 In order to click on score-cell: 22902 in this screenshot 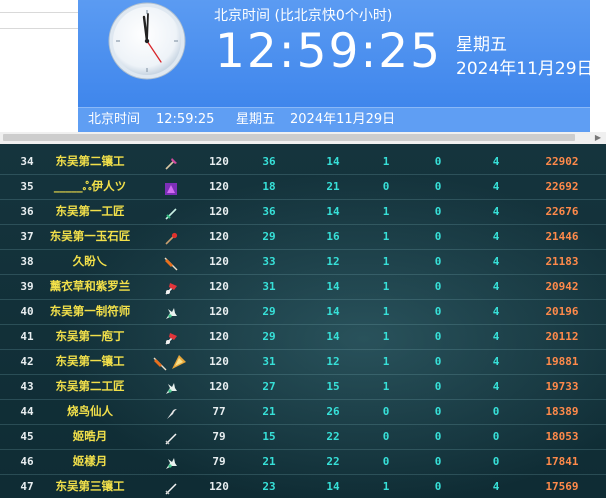, I will do `click(562, 161)`.